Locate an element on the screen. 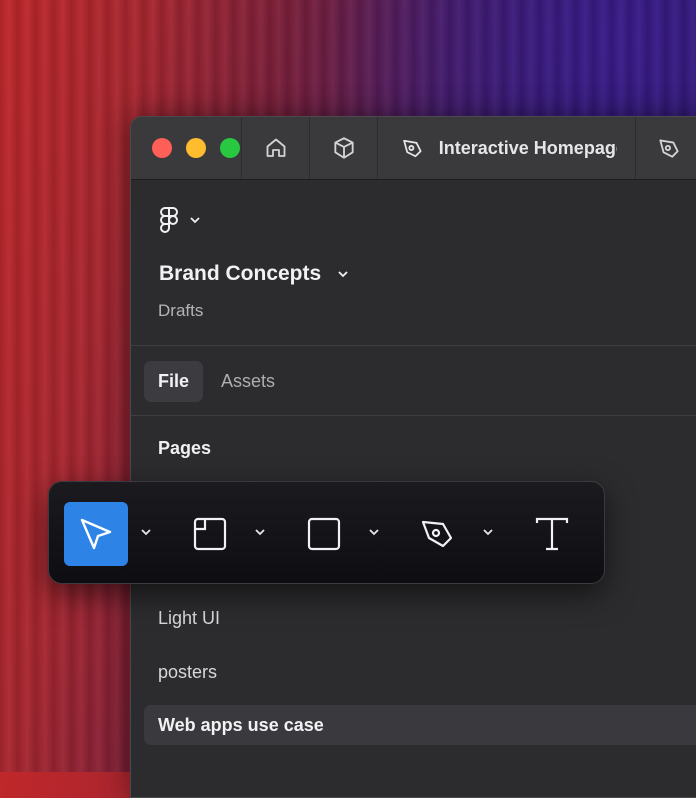 This screenshot has height=798, width=696. file-tab: Interactive Homepage is located at coordinates (507, 148).